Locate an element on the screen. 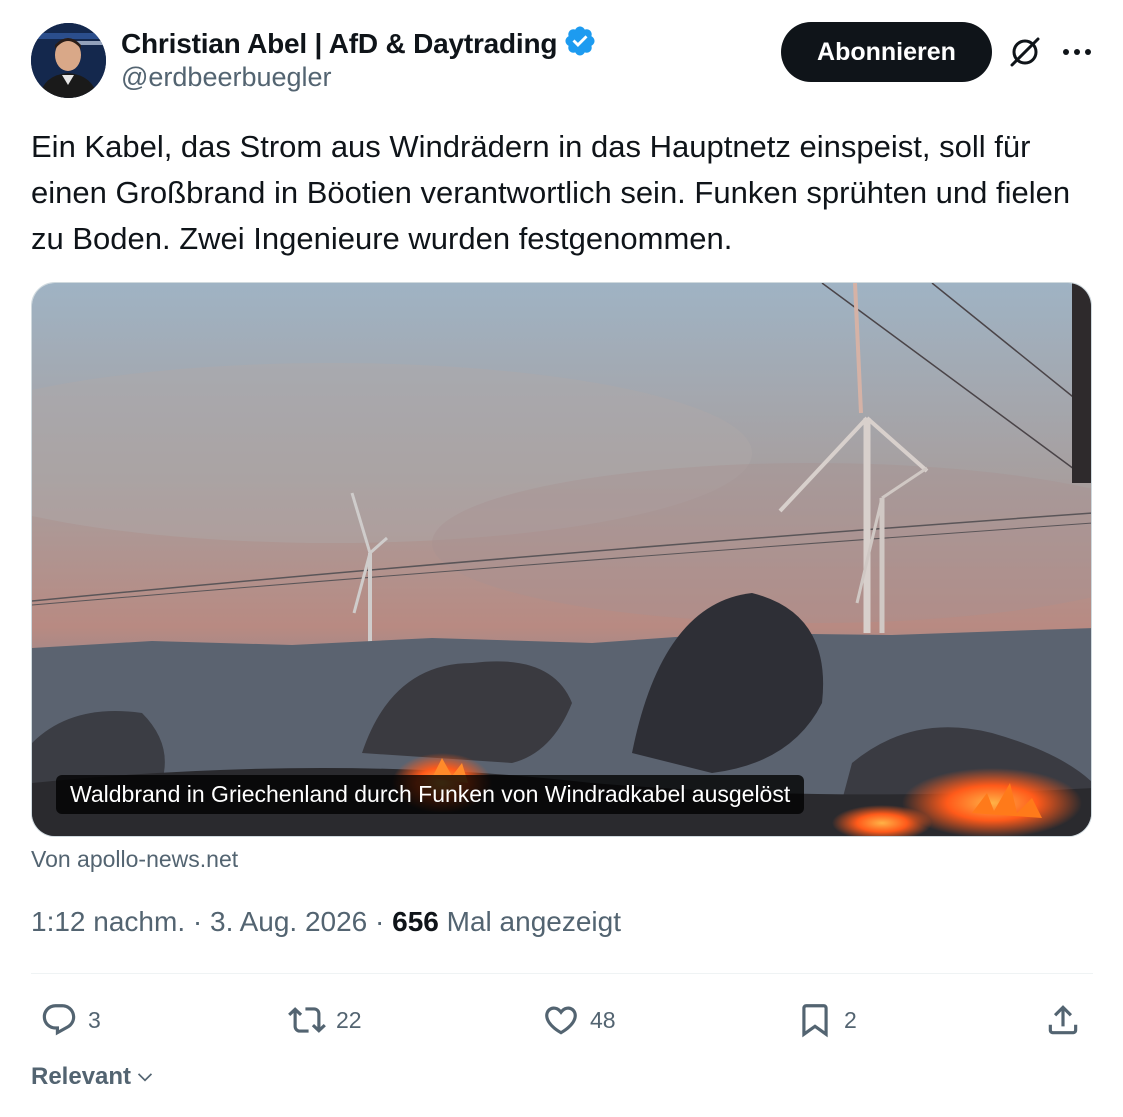 This screenshot has width=1123, height=1117. bookmark-button: 2 is located at coordinates (826, 1020).